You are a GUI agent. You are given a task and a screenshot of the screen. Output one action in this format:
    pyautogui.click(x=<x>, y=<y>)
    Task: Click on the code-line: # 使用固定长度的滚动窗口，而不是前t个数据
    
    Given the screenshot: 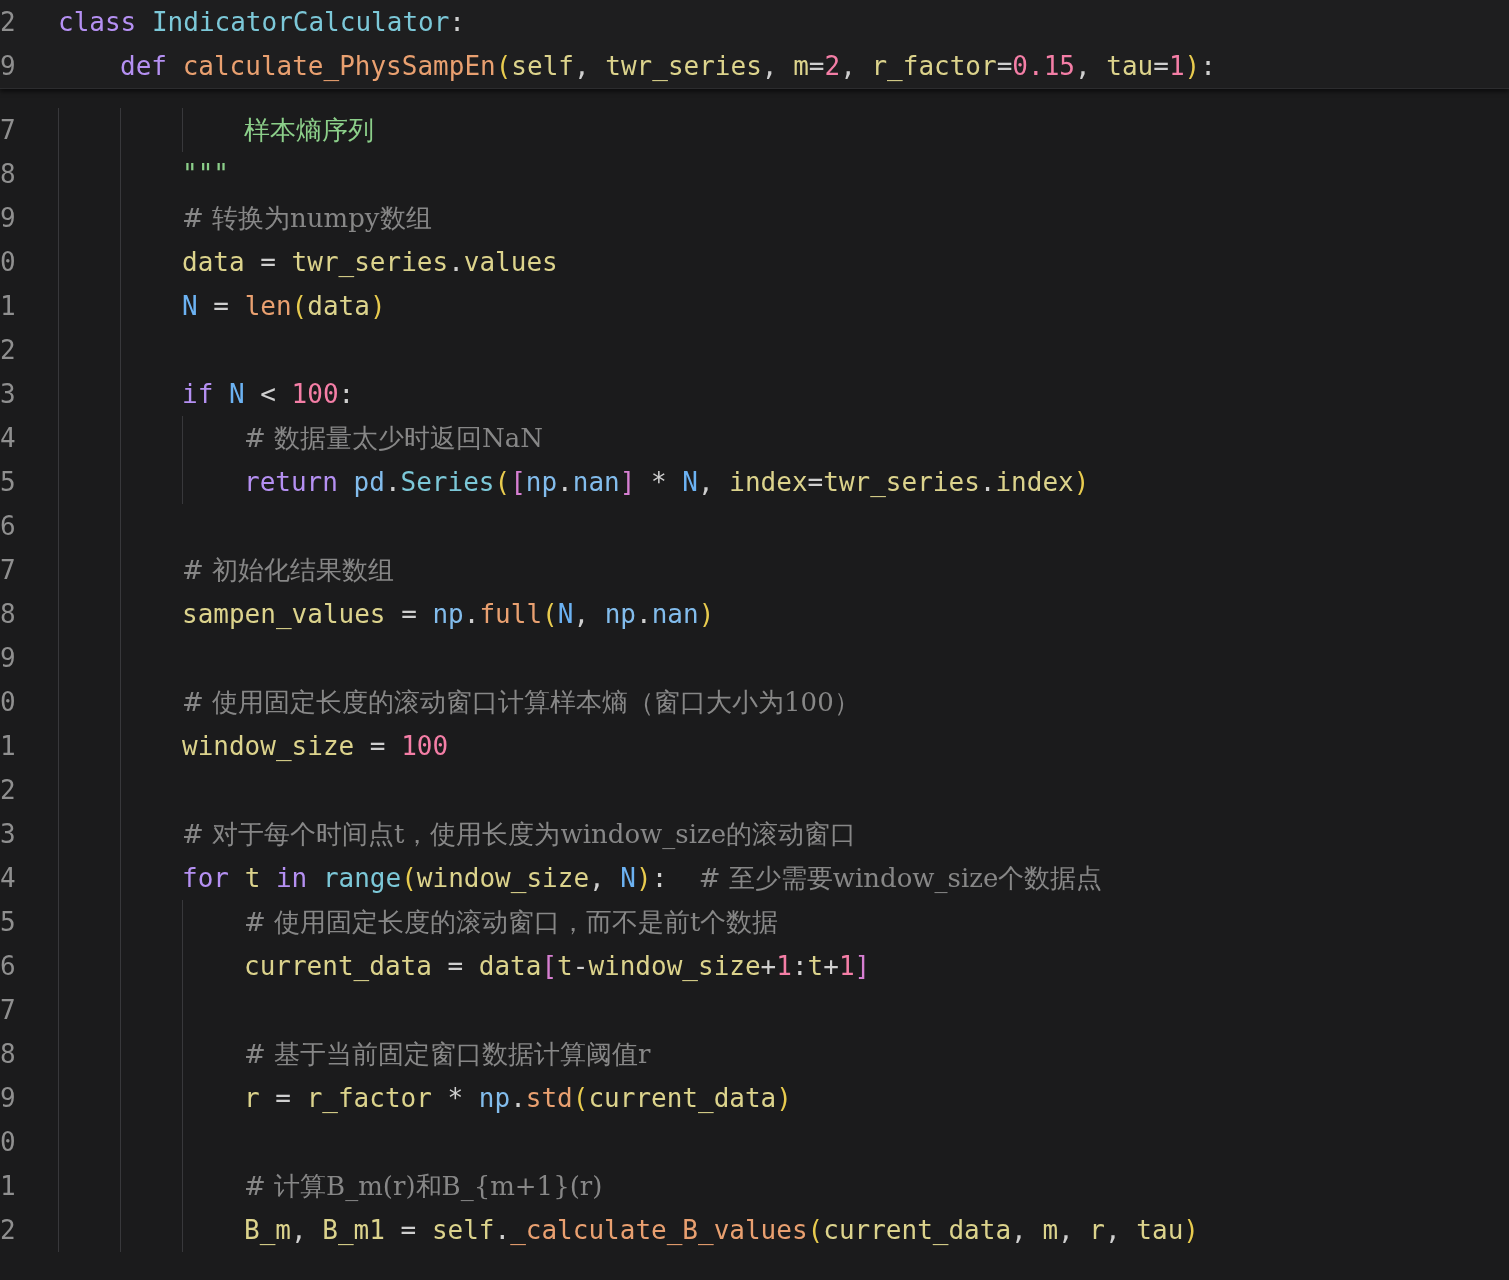 What is the action you would take?
    pyautogui.click(x=511, y=922)
    